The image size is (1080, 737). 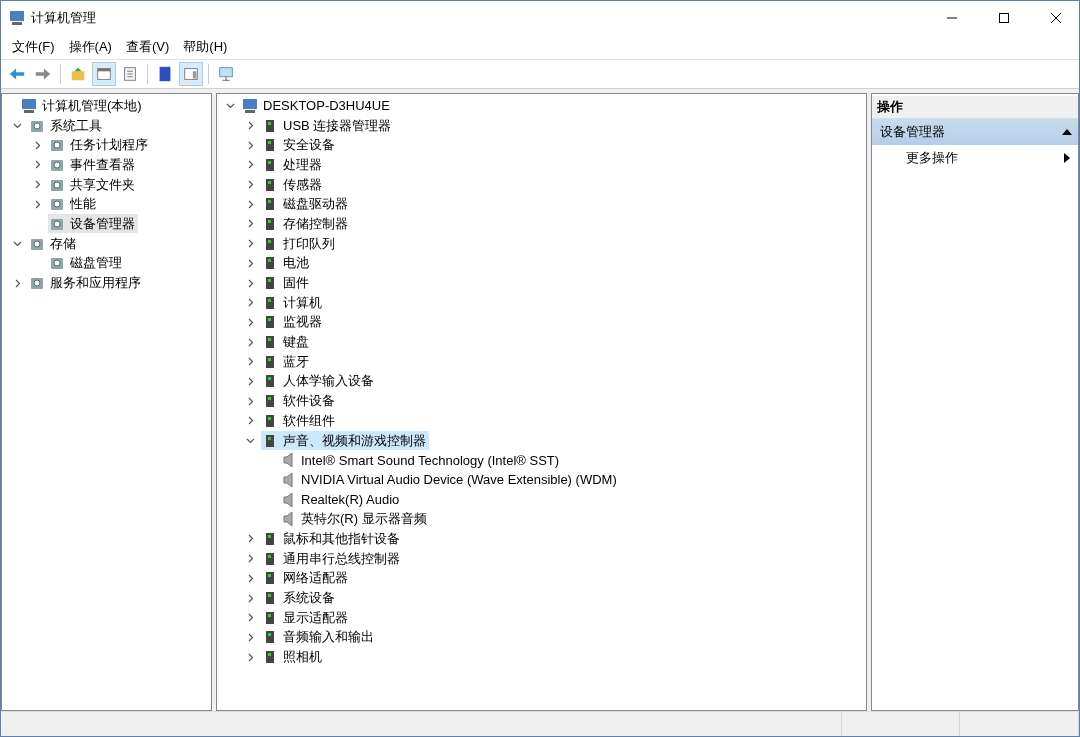 What do you see at coordinates (86, 283) in the screenshot?
I see `tree-item: 服务和应用程序` at bounding box center [86, 283].